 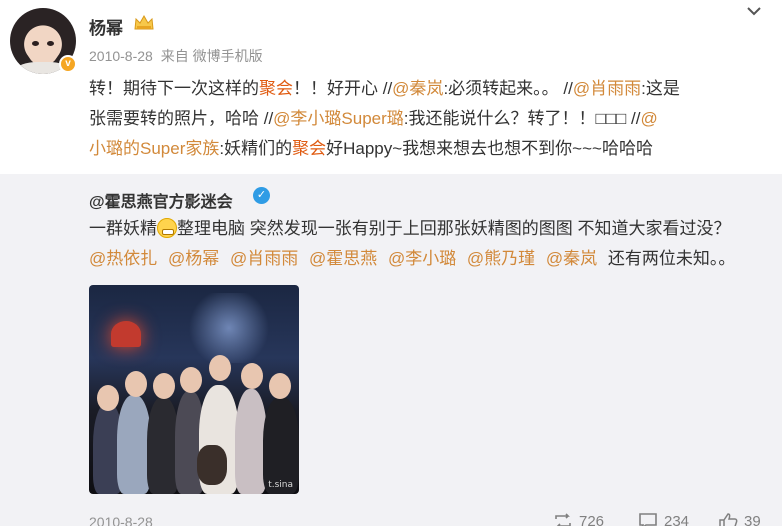 I want to click on mention-link: @李小璐Super璐, so click(x=338, y=118).